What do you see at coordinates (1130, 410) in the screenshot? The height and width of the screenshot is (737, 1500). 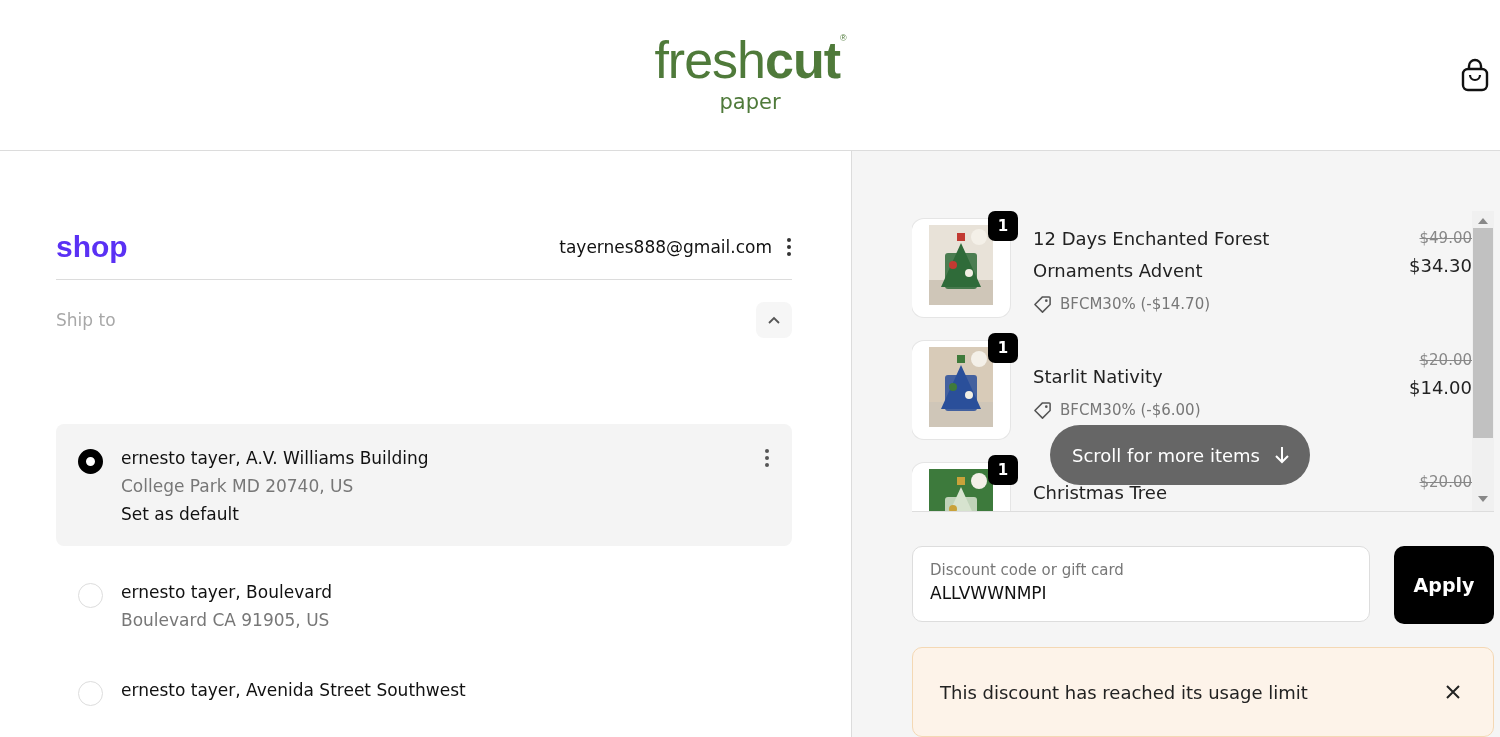 I see `discount-label: BFCM30% (-$6.00)` at bounding box center [1130, 410].